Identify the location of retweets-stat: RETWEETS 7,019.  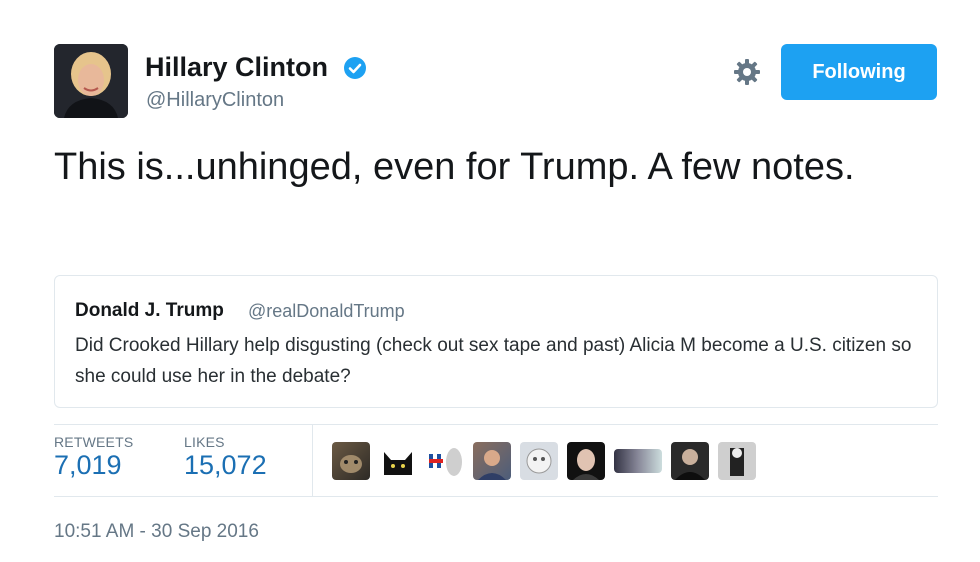
(93, 457).